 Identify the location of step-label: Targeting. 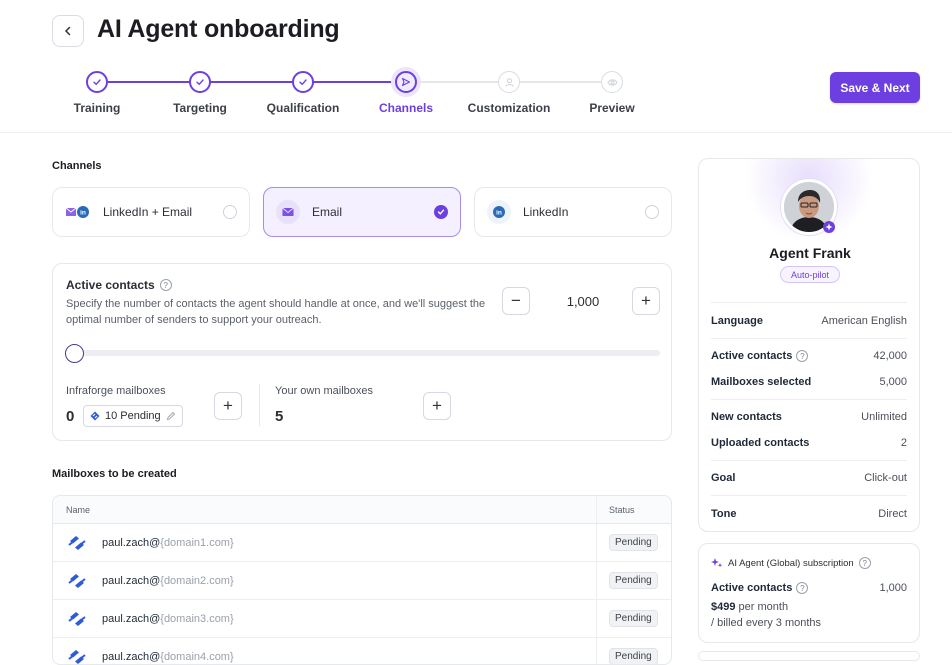
(200, 108).